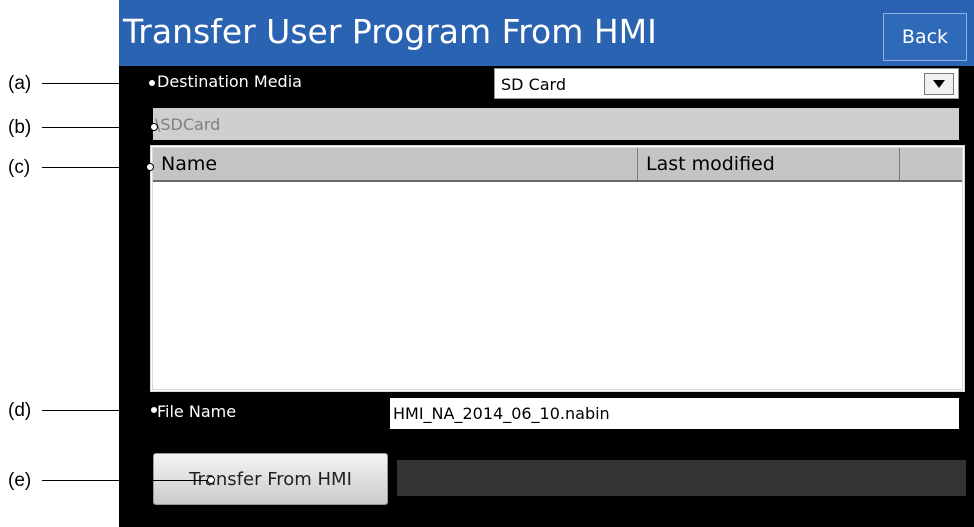 Image resolution: width=974 pixels, height=527 pixels. What do you see at coordinates (939, 84) in the screenshot?
I see `chevron-down-icon` at bounding box center [939, 84].